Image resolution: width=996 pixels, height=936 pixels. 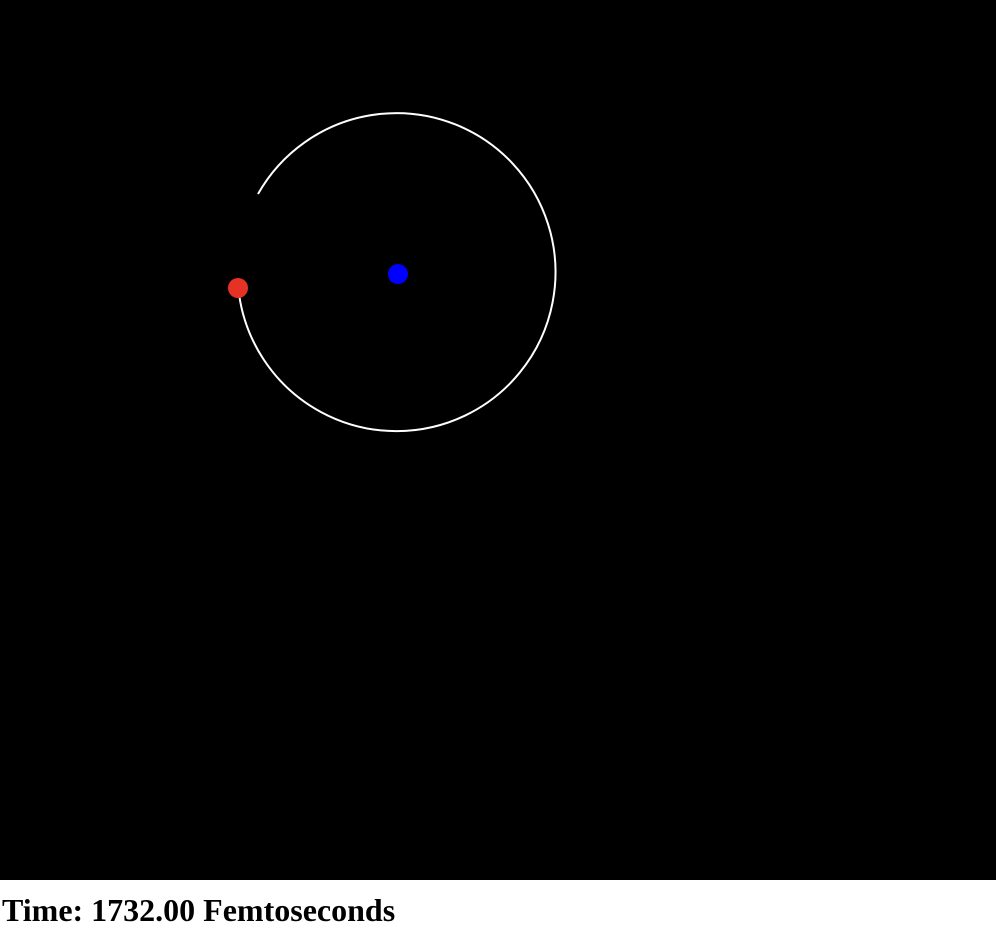 I want to click on time-value: 1732.00, so click(x=143, y=910).